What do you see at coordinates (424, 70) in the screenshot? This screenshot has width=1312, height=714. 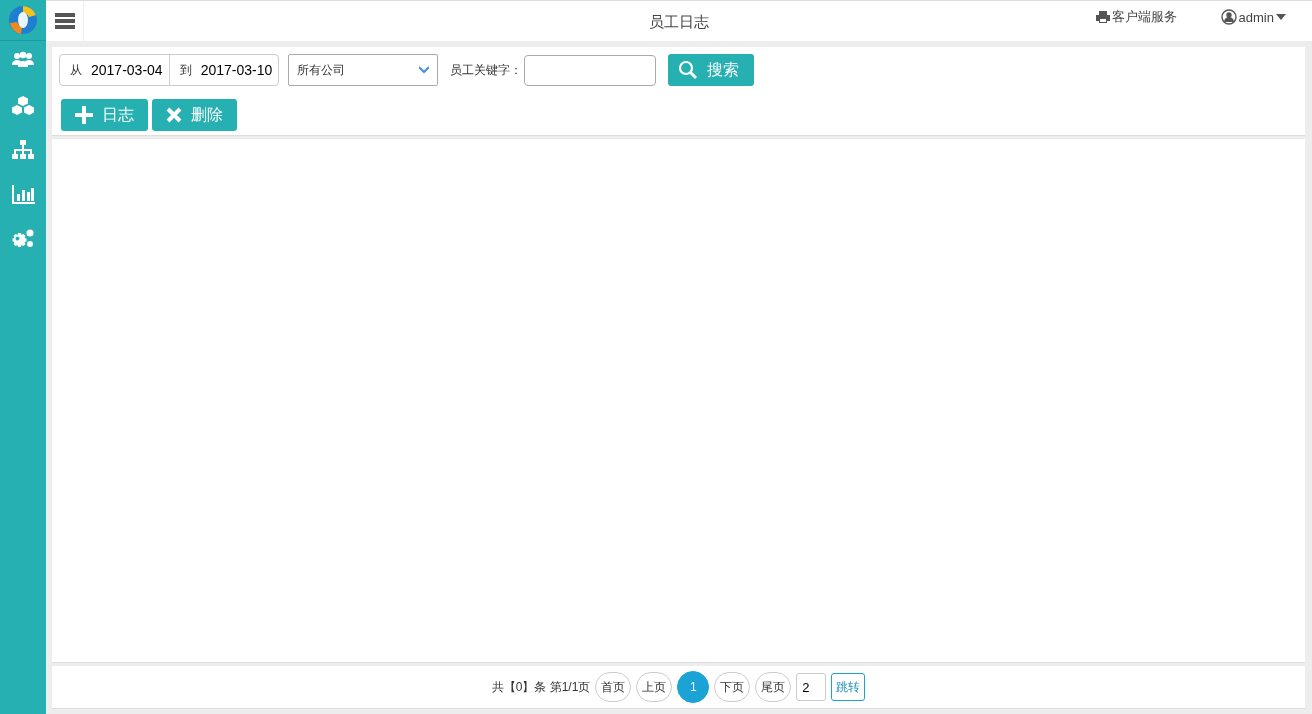 I see `chevron-icon` at bounding box center [424, 70].